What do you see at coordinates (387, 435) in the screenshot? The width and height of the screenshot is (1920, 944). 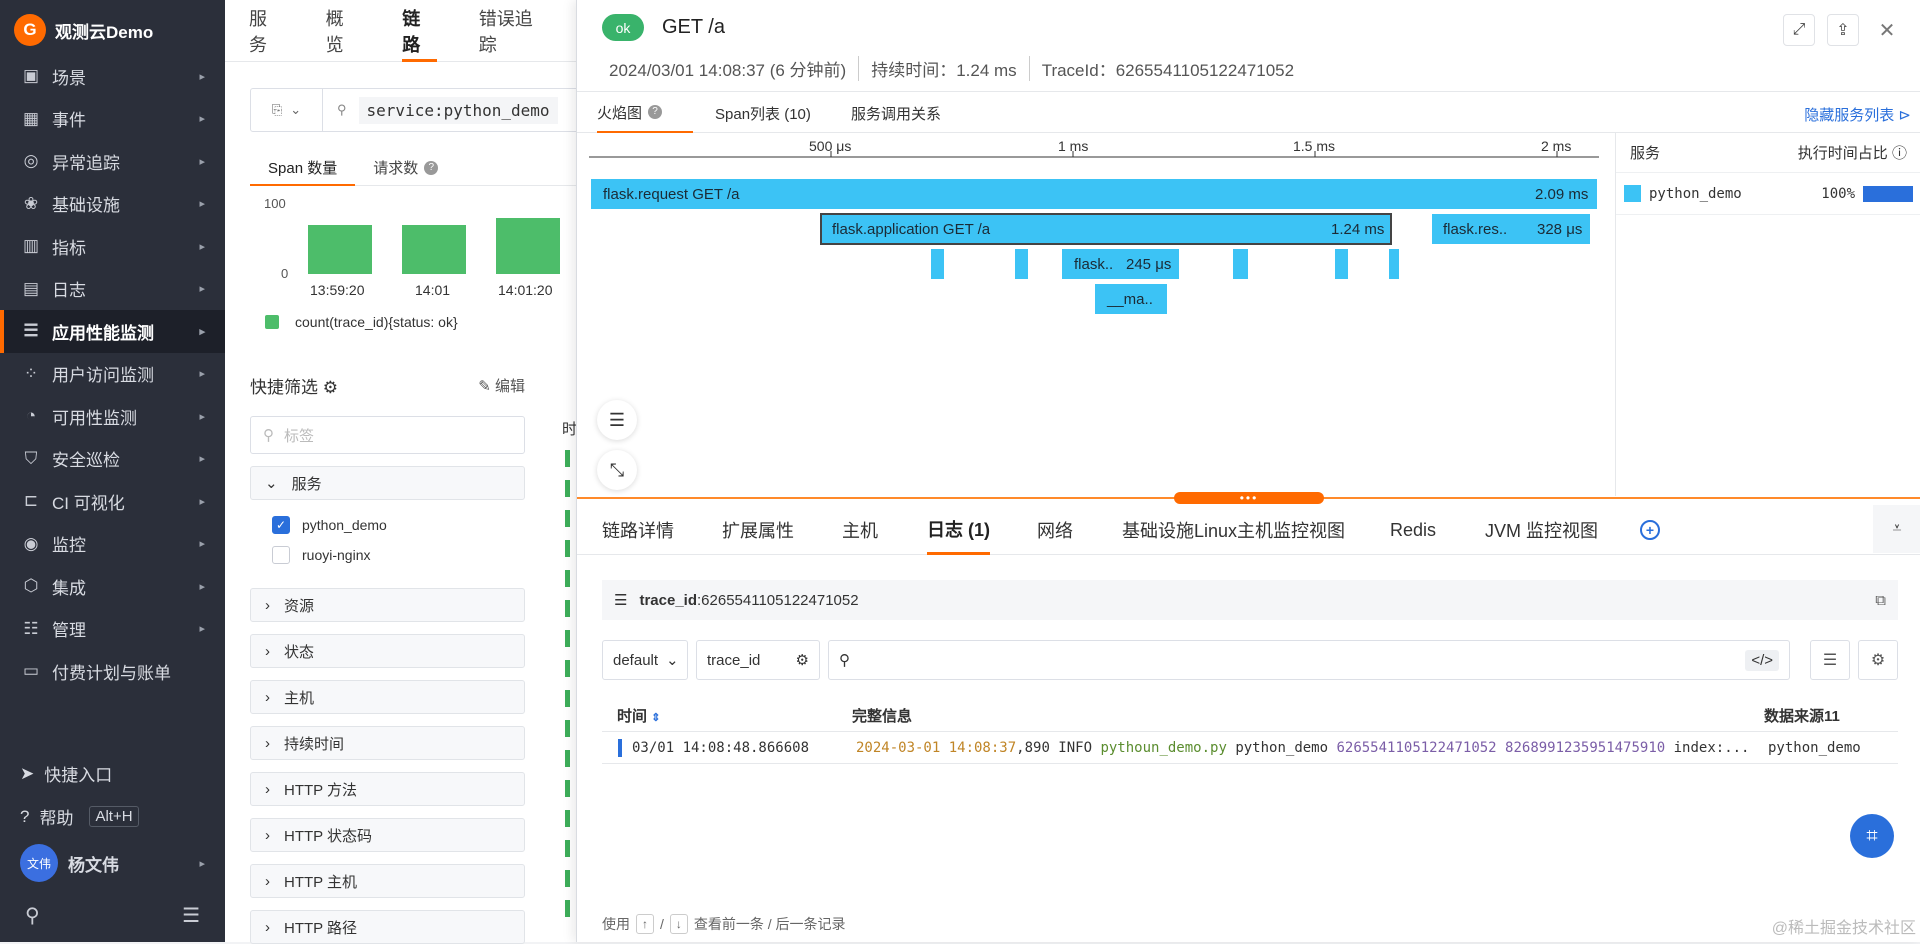 I see `tag-search-input: ⚲ 标签` at bounding box center [387, 435].